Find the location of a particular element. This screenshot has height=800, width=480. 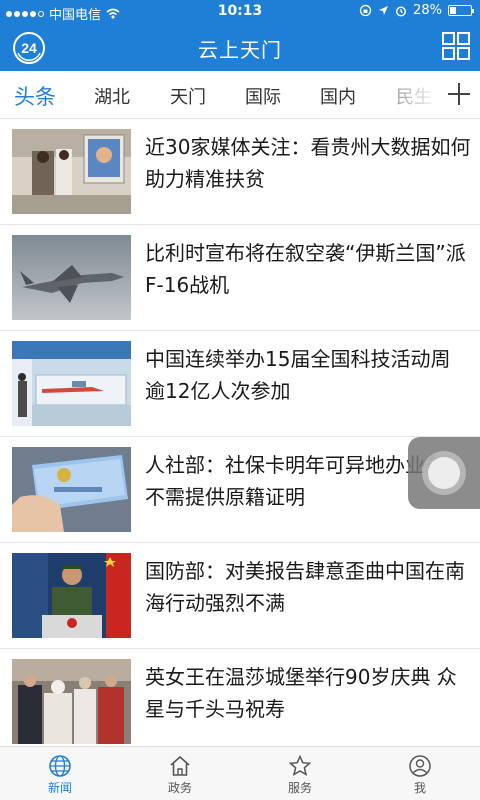

battery-fill is located at coordinates (453, 10).